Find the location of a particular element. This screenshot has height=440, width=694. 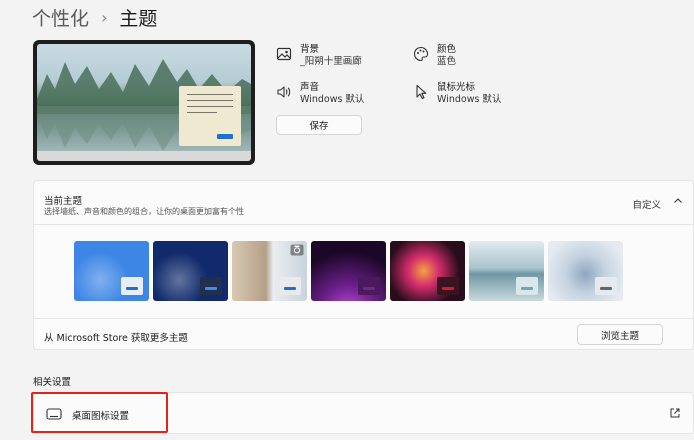

theme-thumbnail-glow is located at coordinates (348, 271).